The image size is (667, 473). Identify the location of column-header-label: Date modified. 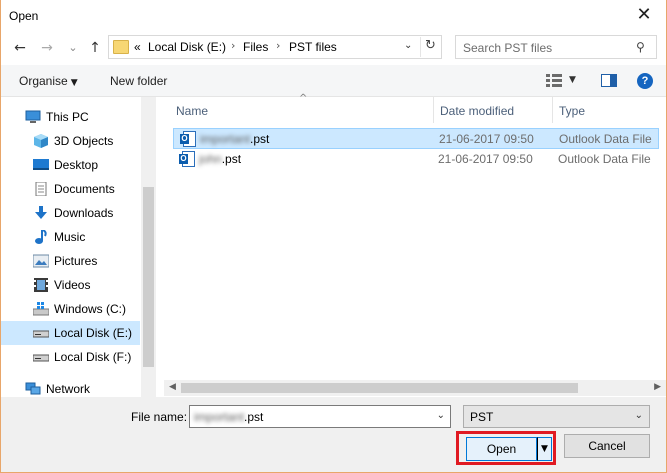
(477, 111).